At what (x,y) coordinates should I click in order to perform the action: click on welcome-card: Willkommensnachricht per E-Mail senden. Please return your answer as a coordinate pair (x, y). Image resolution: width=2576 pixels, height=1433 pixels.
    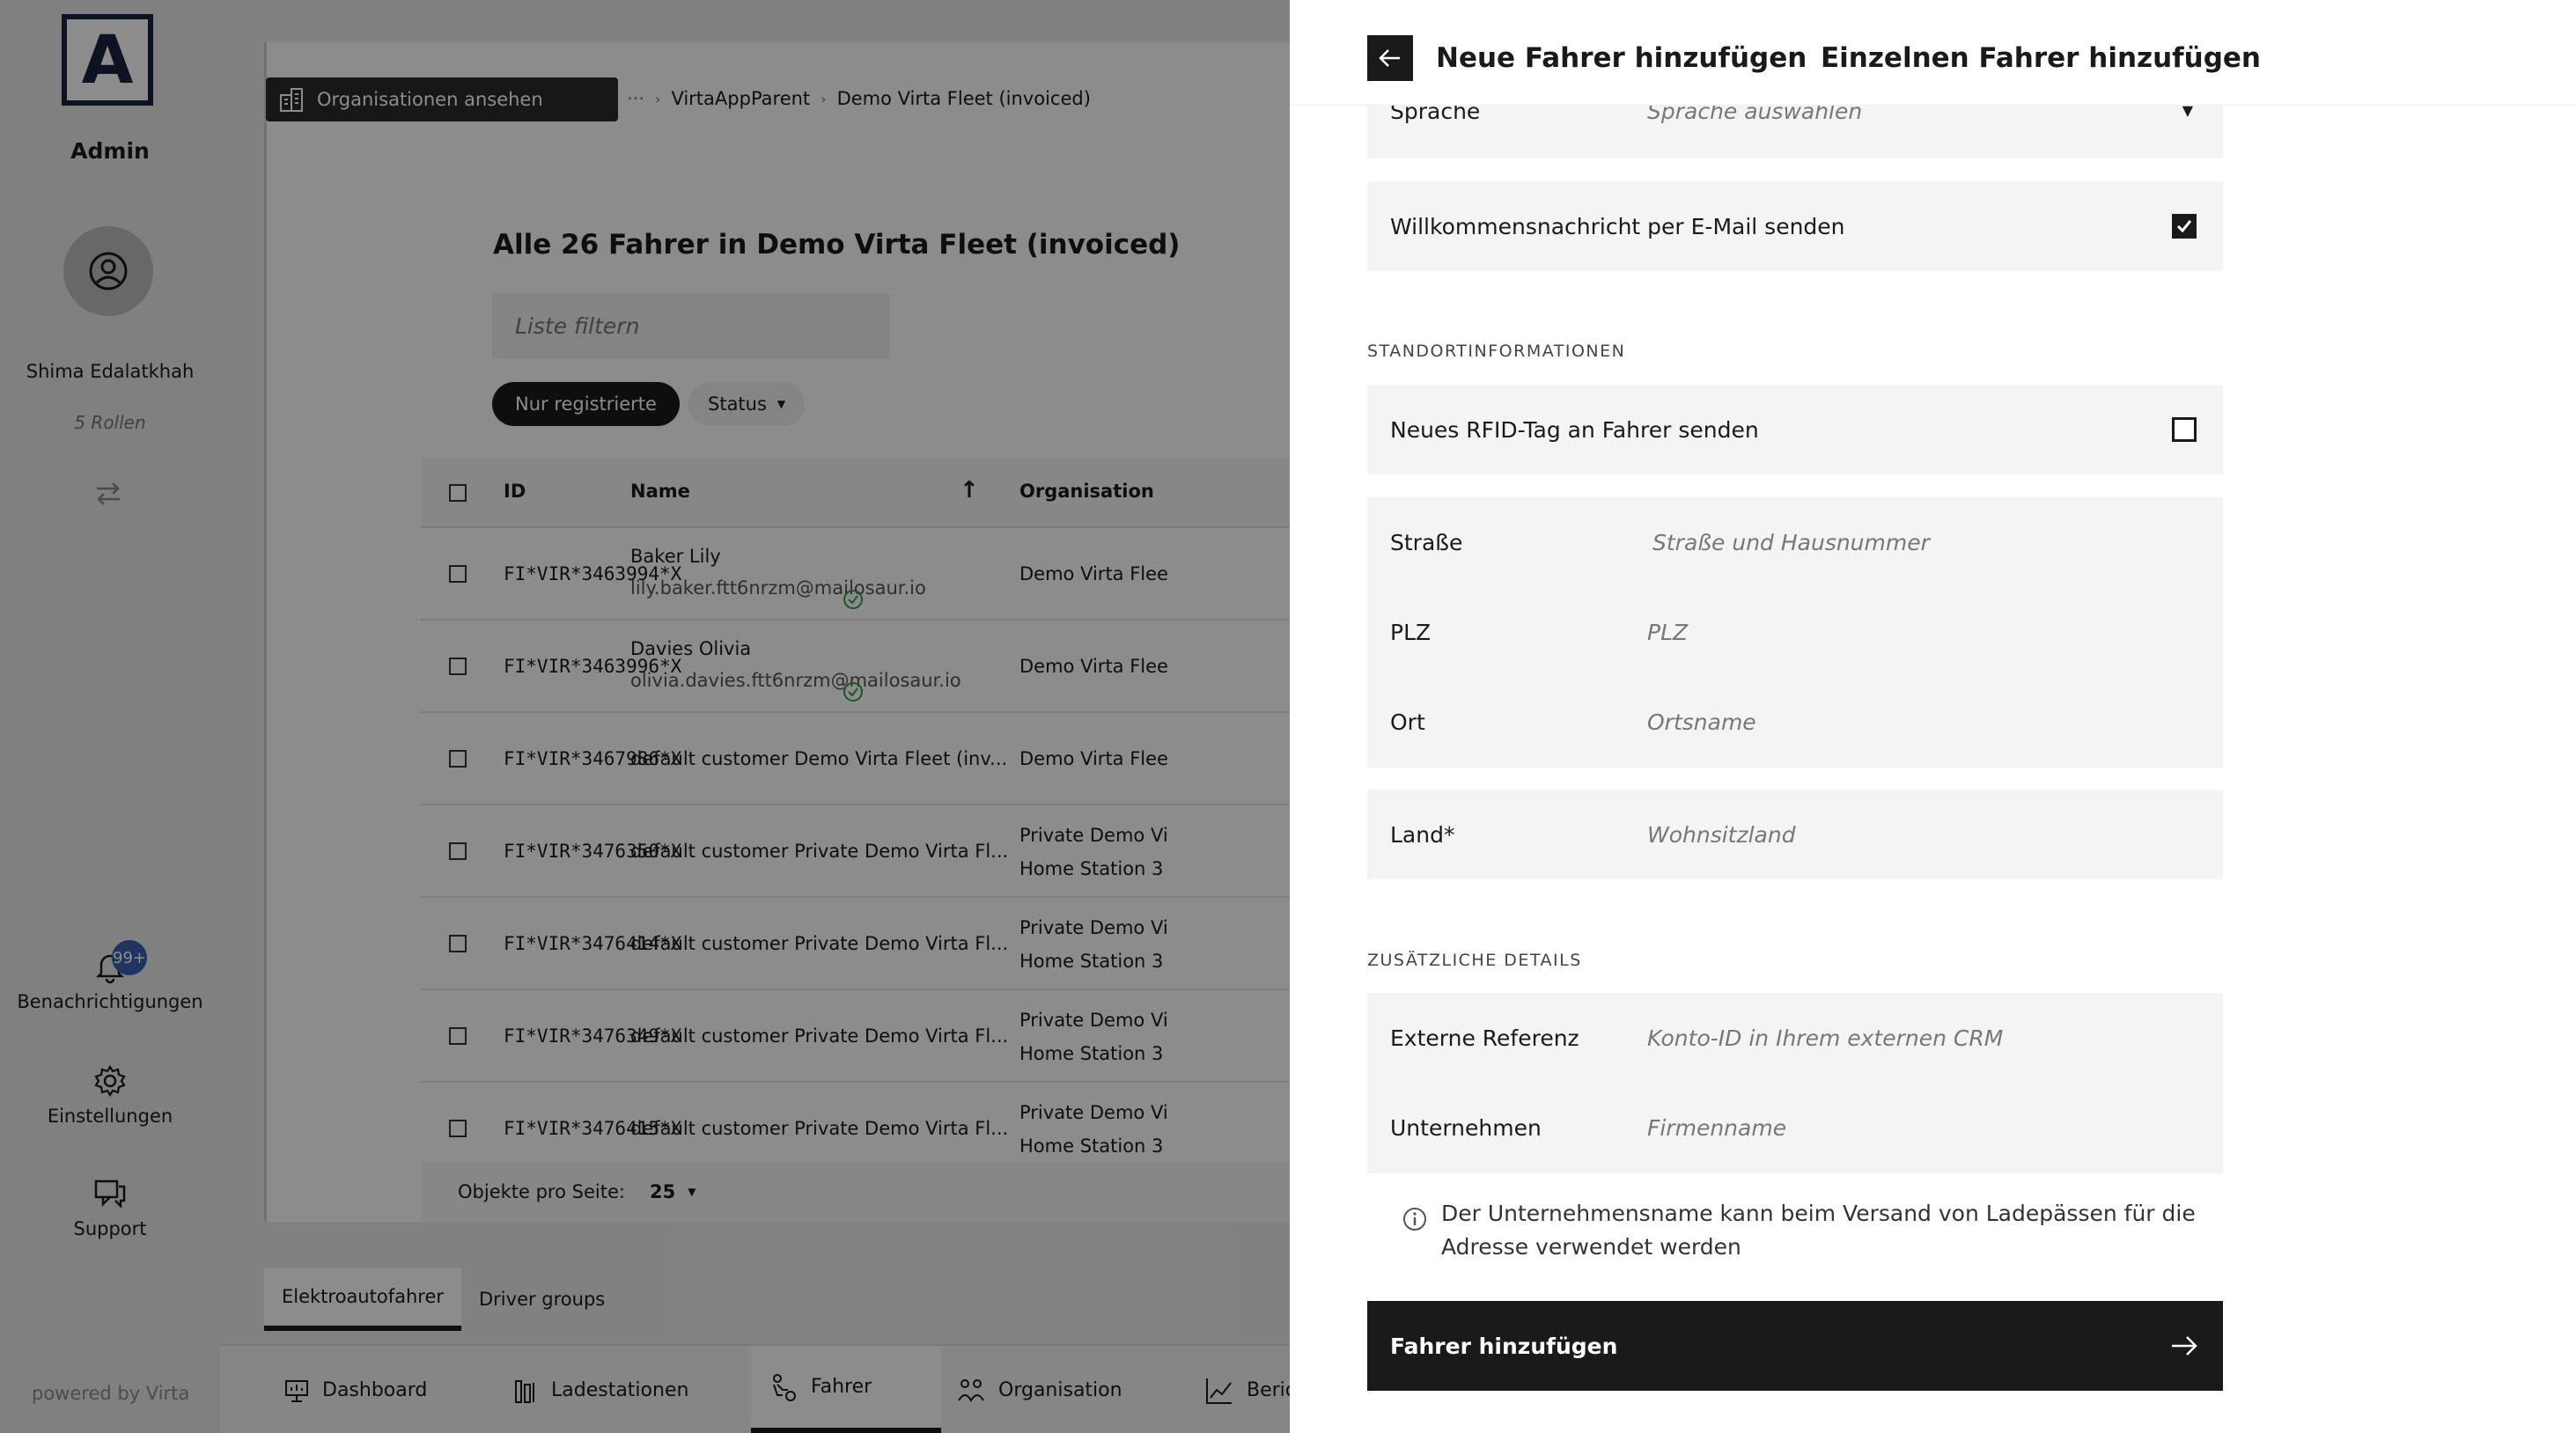
    Looking at the image, I should click on (1795, 226).